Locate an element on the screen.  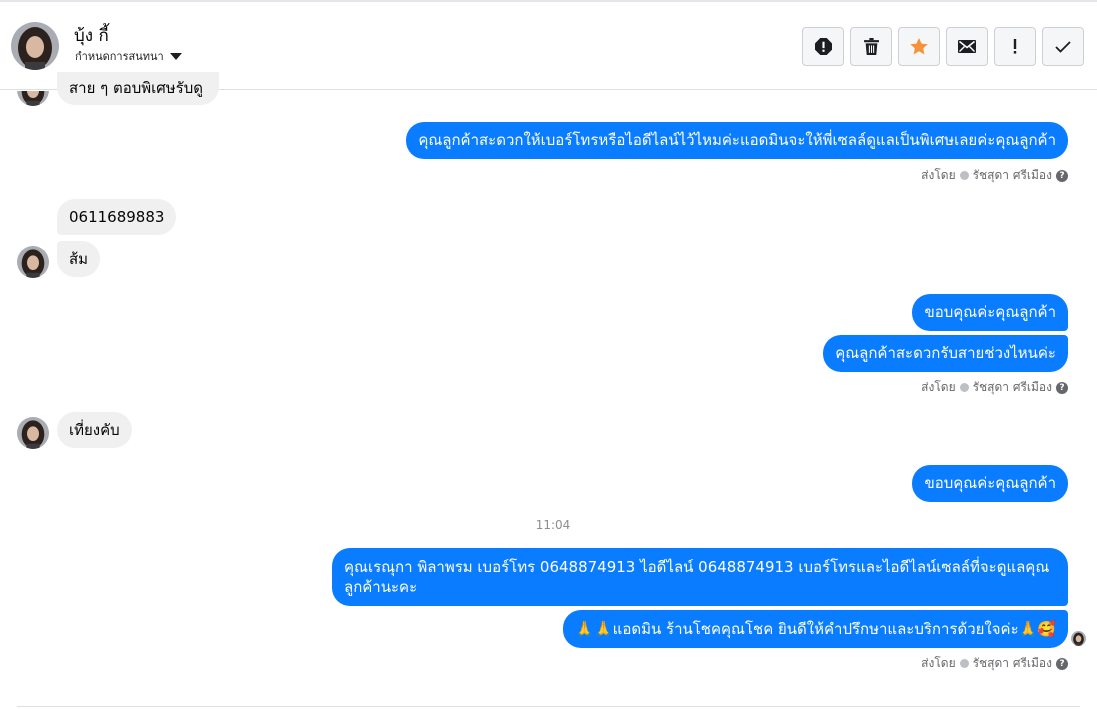
assign-conversation-dropdown: กำหนดการสนทนา is located at coordinates (128, 56).